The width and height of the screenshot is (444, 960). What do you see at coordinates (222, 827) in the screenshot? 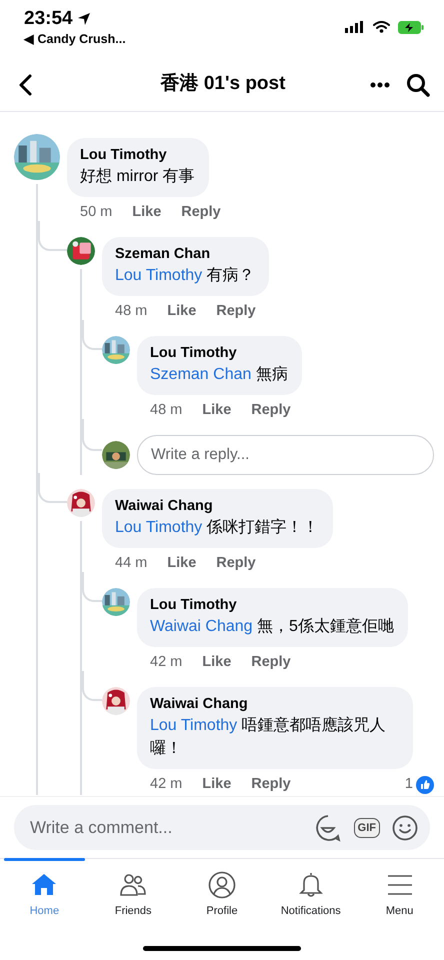
I see `comment-field: Write a comment... GIF` at bounding box center [222, 827].